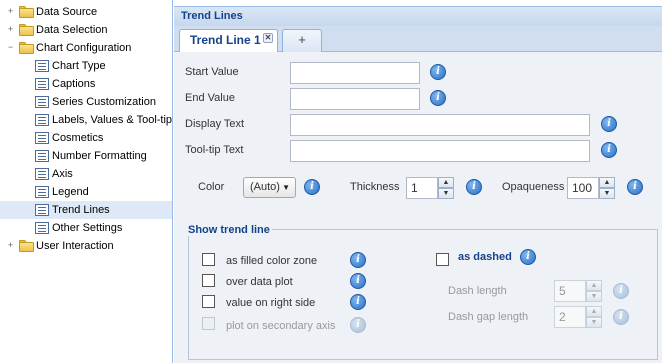 Image resolution: width=662 pixels, height=363 pixels. Describe the element at coordinates (570, 317) in the screenshot. I see `dash-gap-length-value: 2` at that location.